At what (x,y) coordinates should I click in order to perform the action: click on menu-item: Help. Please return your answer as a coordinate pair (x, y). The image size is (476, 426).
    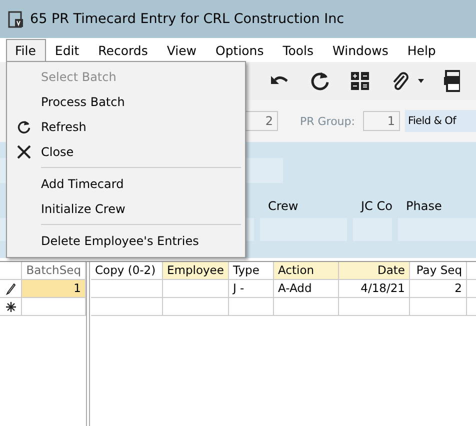
    Looking at the image, I should click on (422, 50).